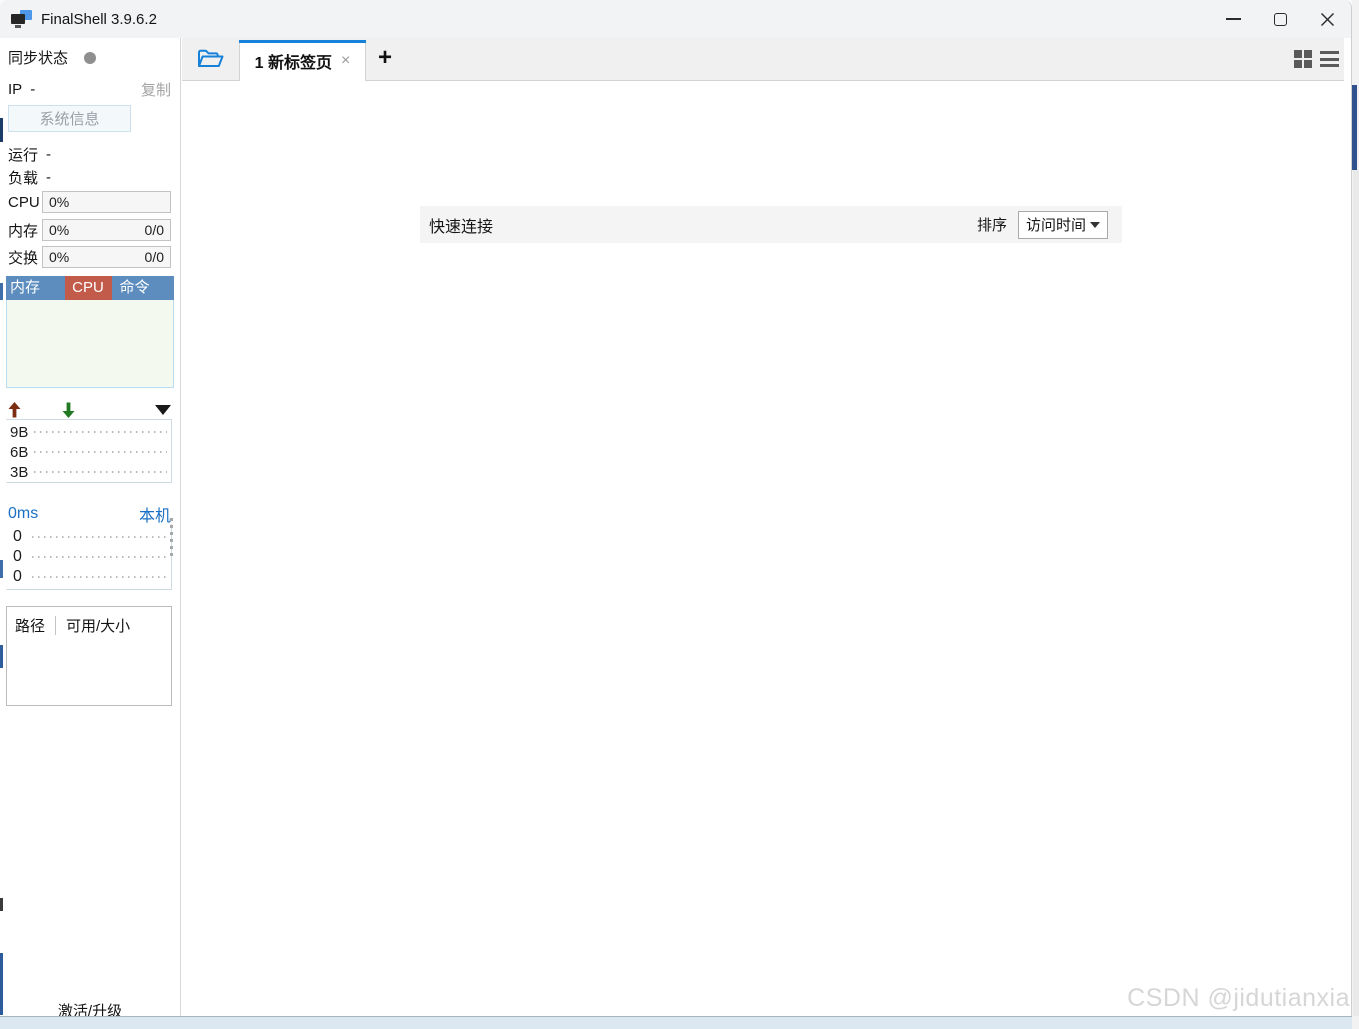 The height and width of the screenshot is (1029, 1359). I want to click on memory-ratio: 0/0, so click(154, 230).